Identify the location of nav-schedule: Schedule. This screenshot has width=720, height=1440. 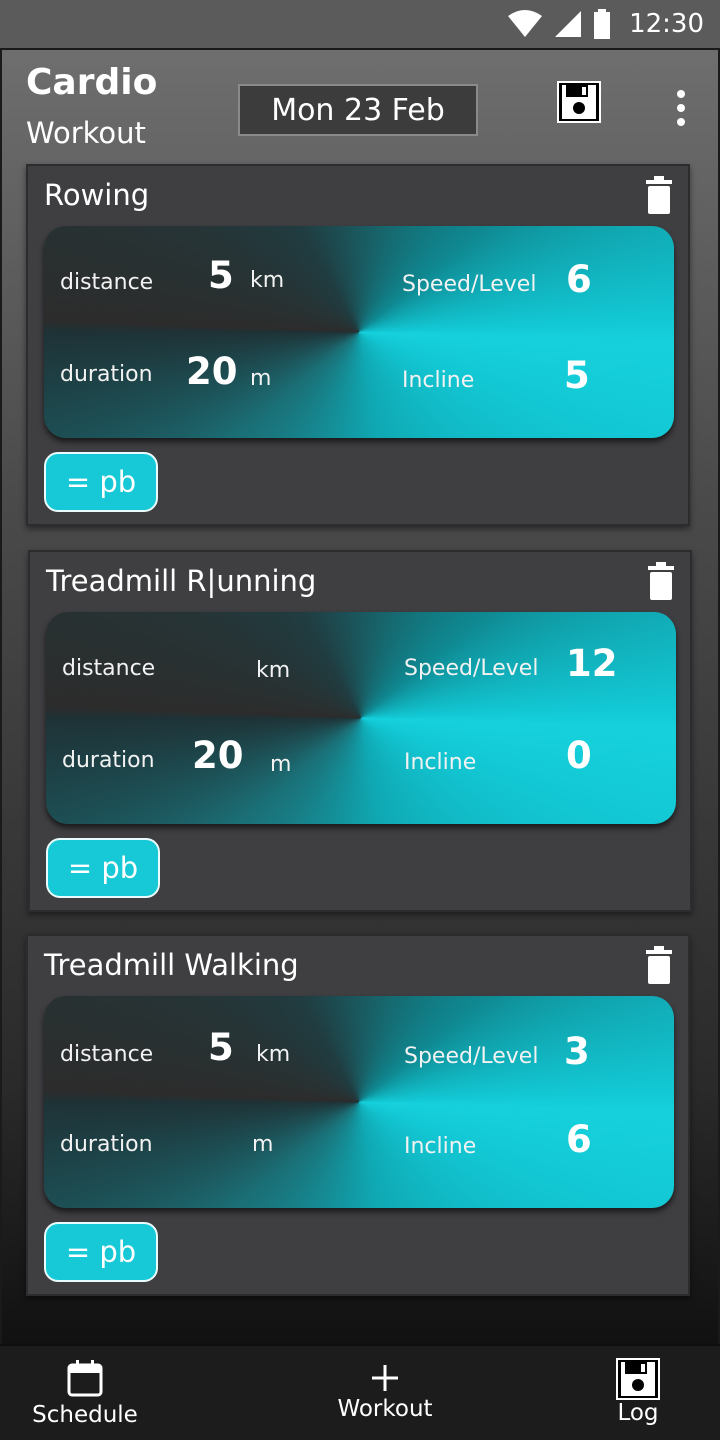
(85, 1393).